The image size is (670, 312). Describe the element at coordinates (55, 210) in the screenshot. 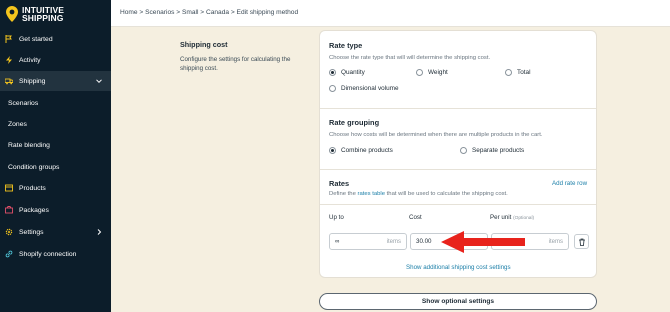

I see `sidebar-item-packages: Packages` at that location.